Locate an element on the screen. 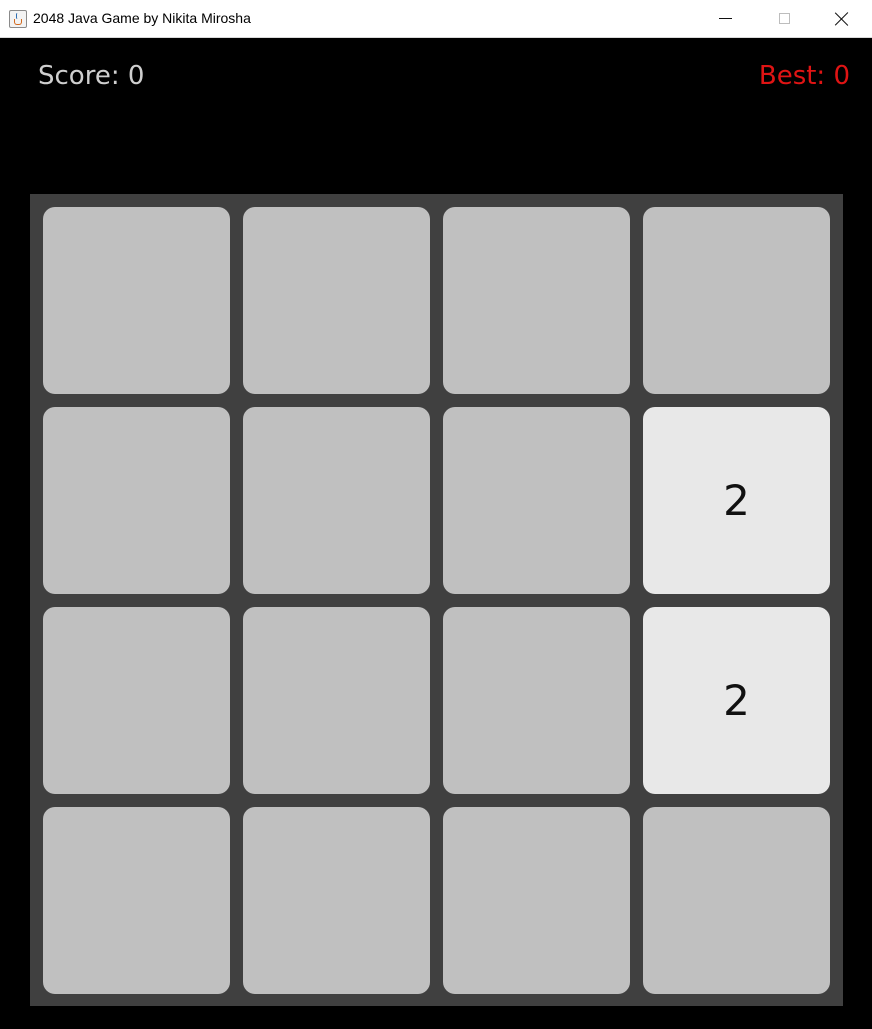 This screenshot has width=872, height=1029. best-score-label: Best: 0 is located at coordinates (804, 76).